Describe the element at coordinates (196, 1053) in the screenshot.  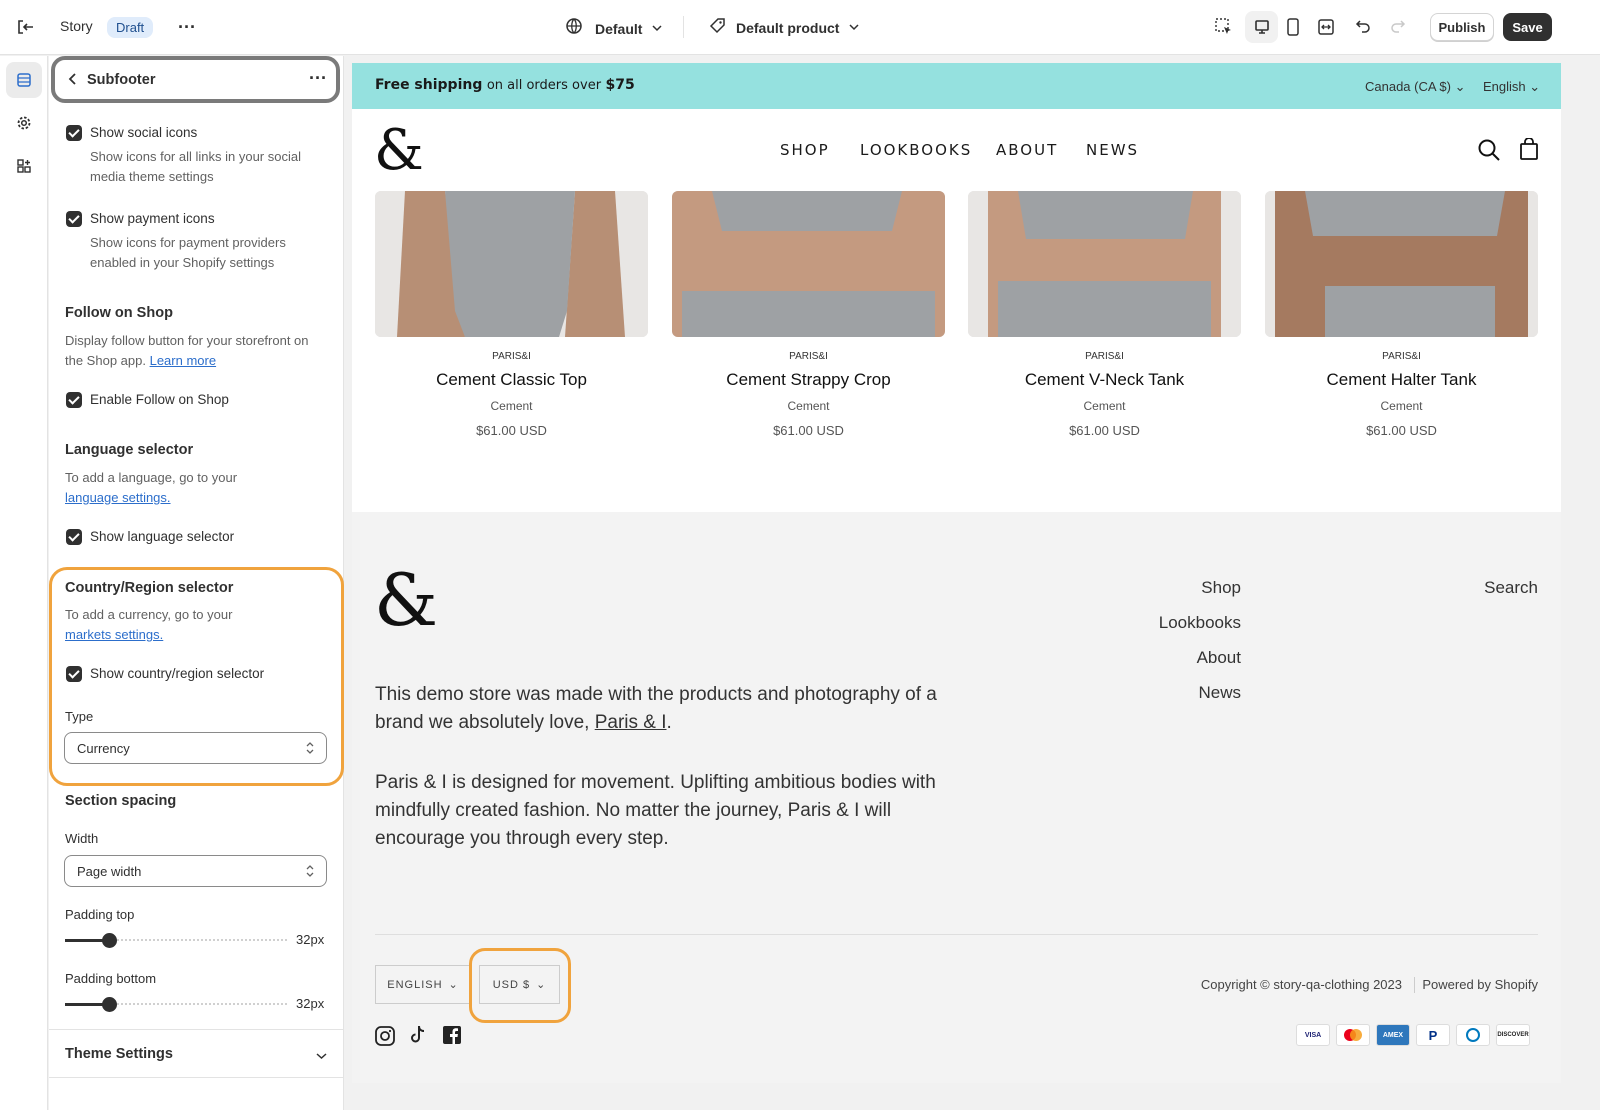
I see `theme-settings-accordion: Theme Settings` at that location.